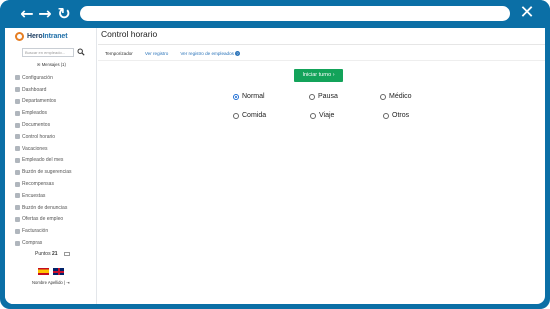 The image size is (550, 309). I want to click on sidebar-item-ofertas-empleo: Ofertas de empleo, so click(55, 220).